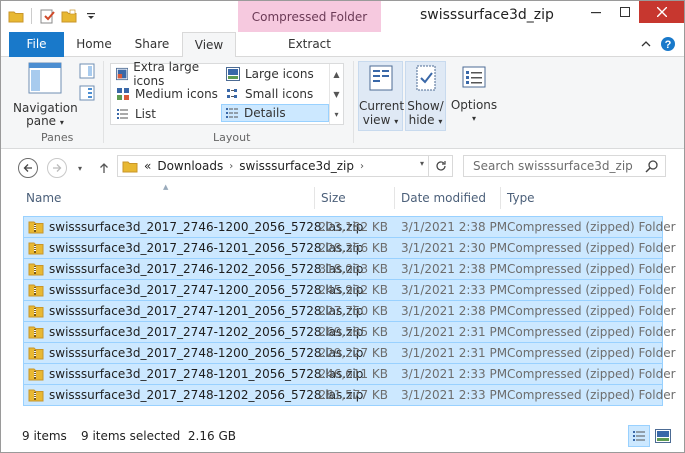  What do you see at coordinates (47, 16) in the screenshot?
I see `properties-icon` at bounding box center [47, 16].